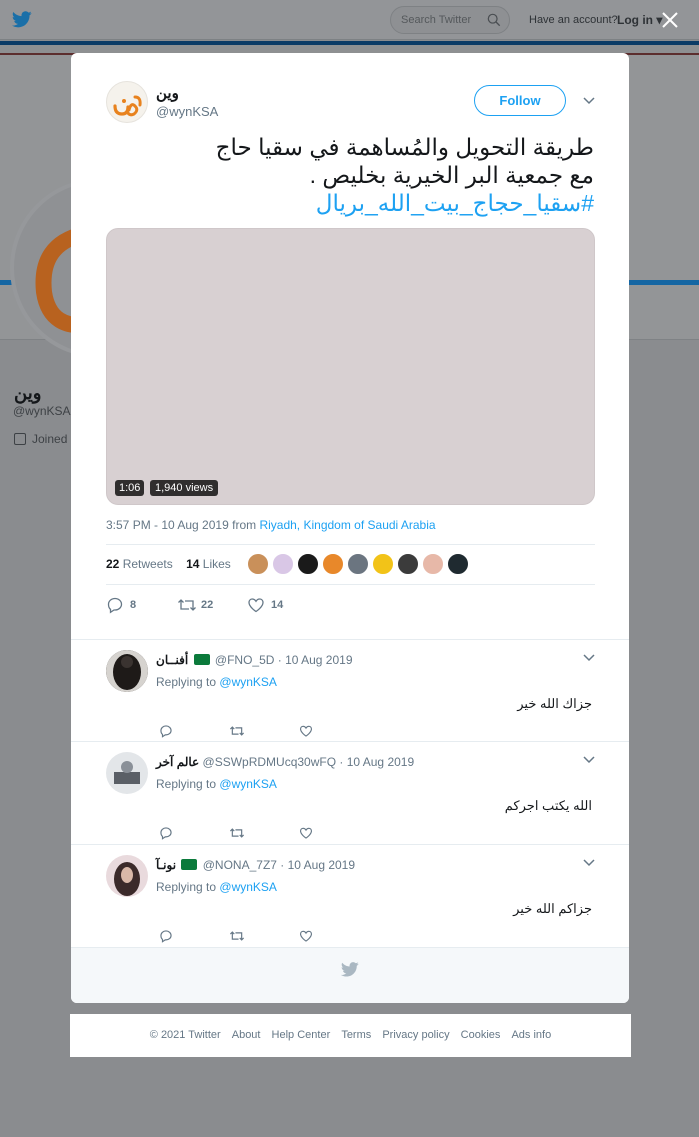 Image resolution: width=699 pixels, height=1137 pixels. I want to click on video-duration: 1:06, so click(130, 488).